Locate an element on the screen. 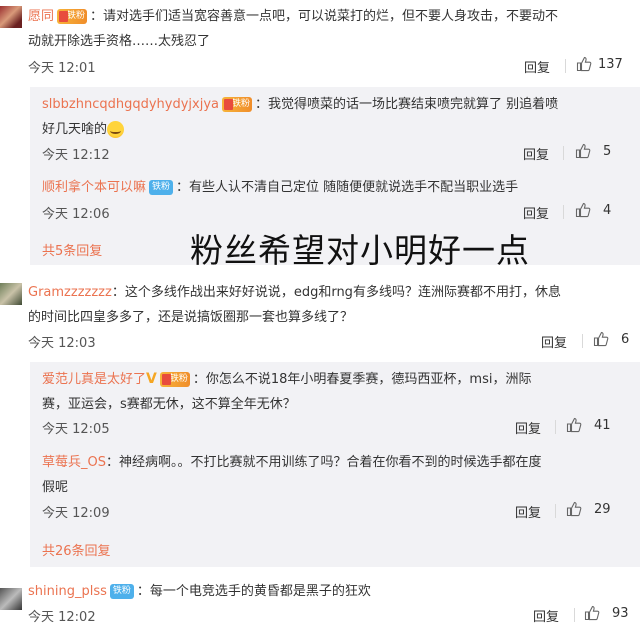 The image size is (640, 630). like-button: 6 is located at coordinates (611, 339).